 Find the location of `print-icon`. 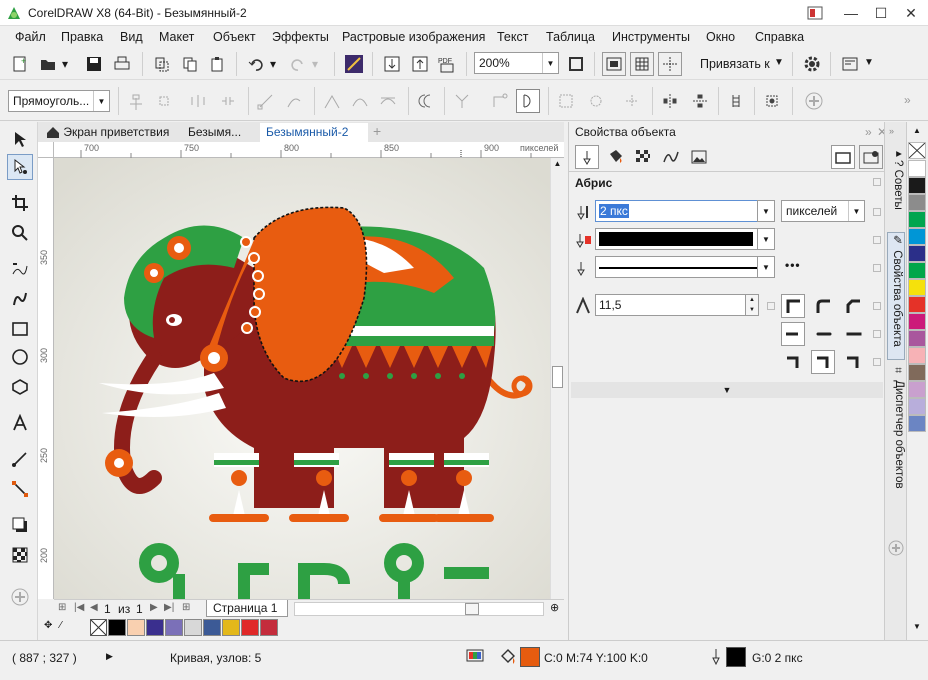

print-icon is located at coordinates (122, 64).